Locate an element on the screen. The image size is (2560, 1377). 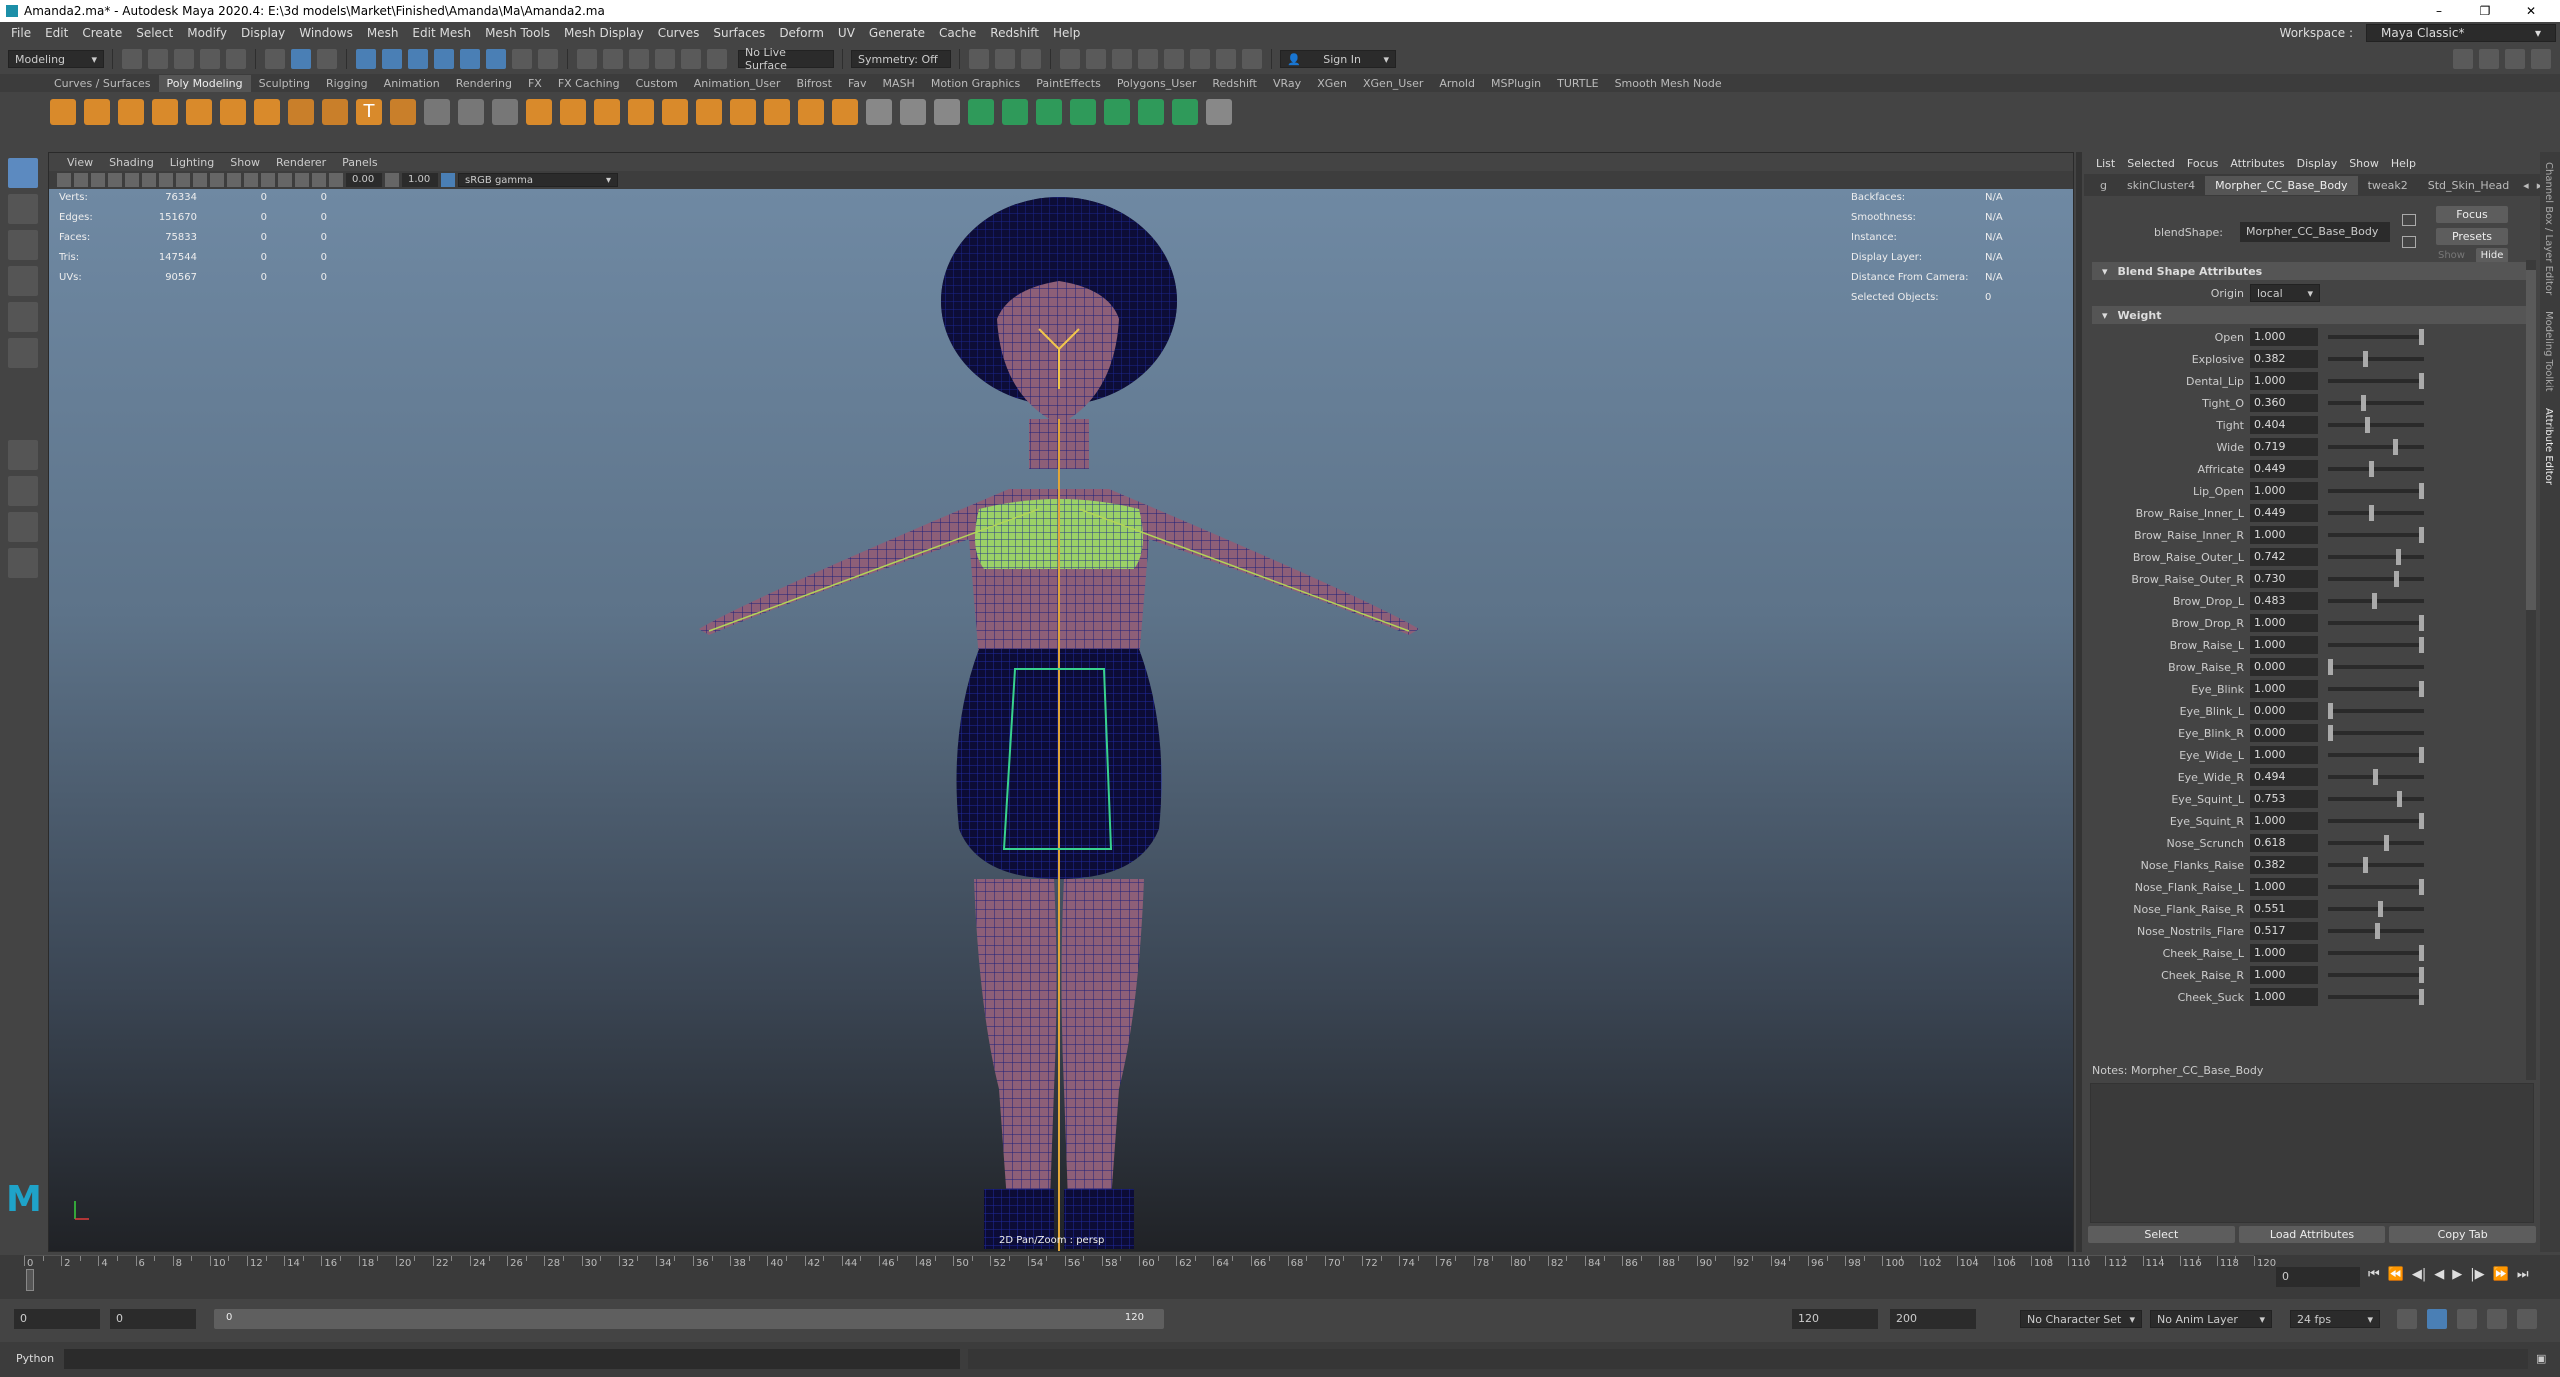
input-output-icon is located at coordinates (979, 59).